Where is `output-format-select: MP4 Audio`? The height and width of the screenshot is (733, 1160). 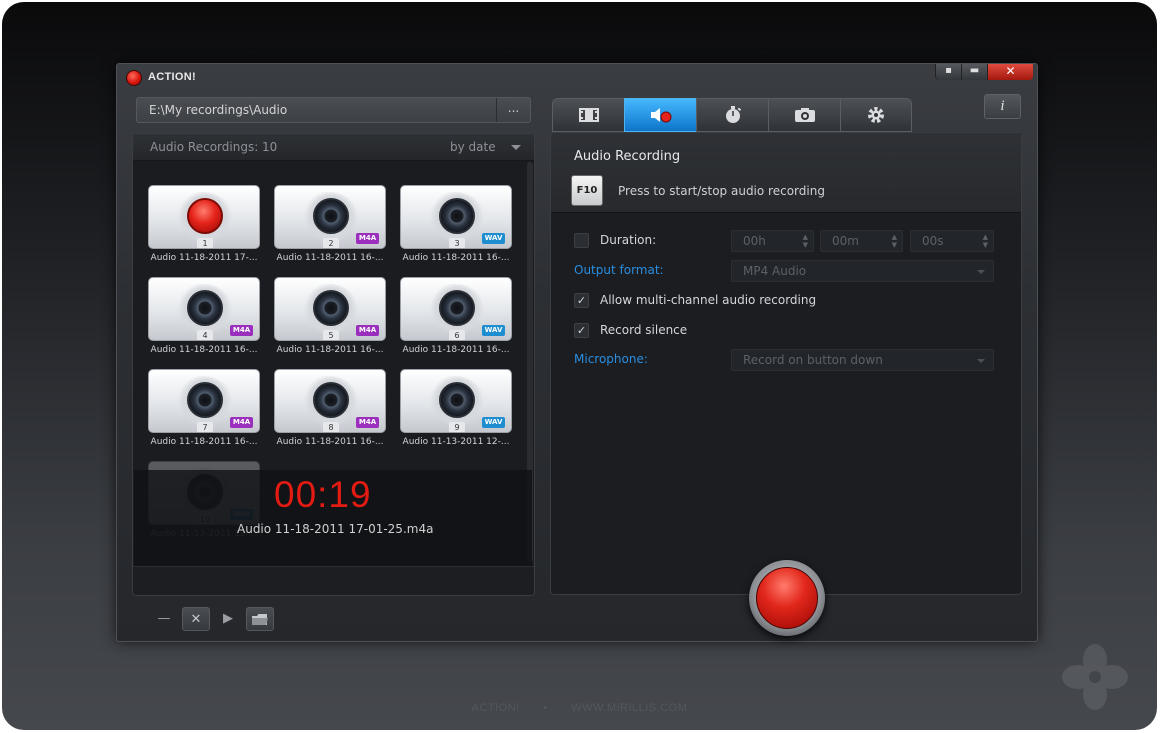 output-format-select: MP4 Audio is located at coordinates (862, 271).